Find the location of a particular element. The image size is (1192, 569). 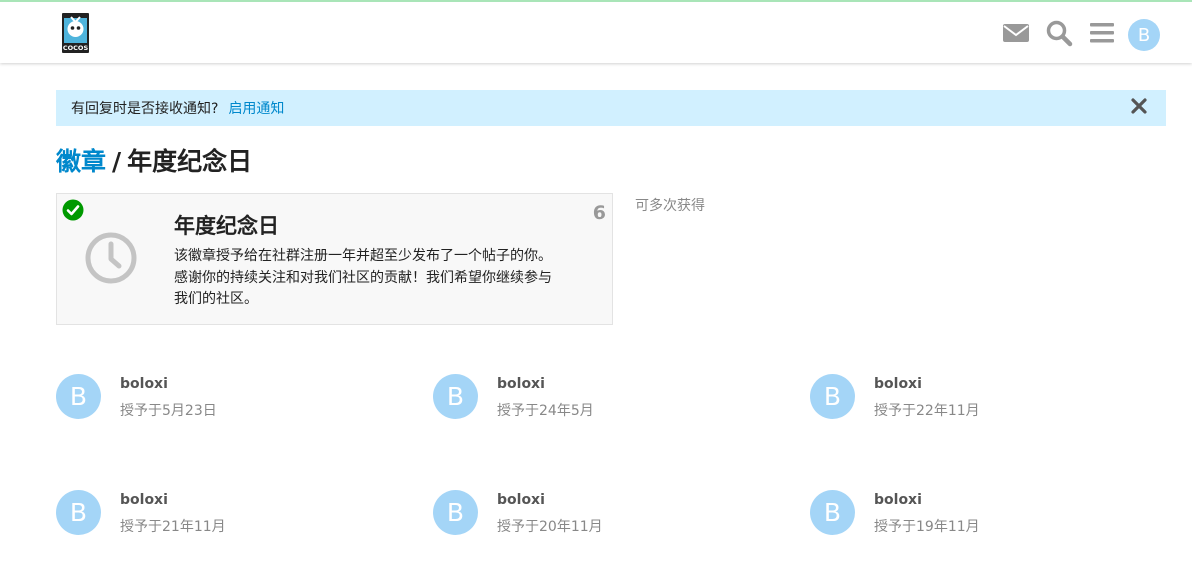

grant-item: B boloxi 授予于22年11月 is located at coordinates (975, 399).